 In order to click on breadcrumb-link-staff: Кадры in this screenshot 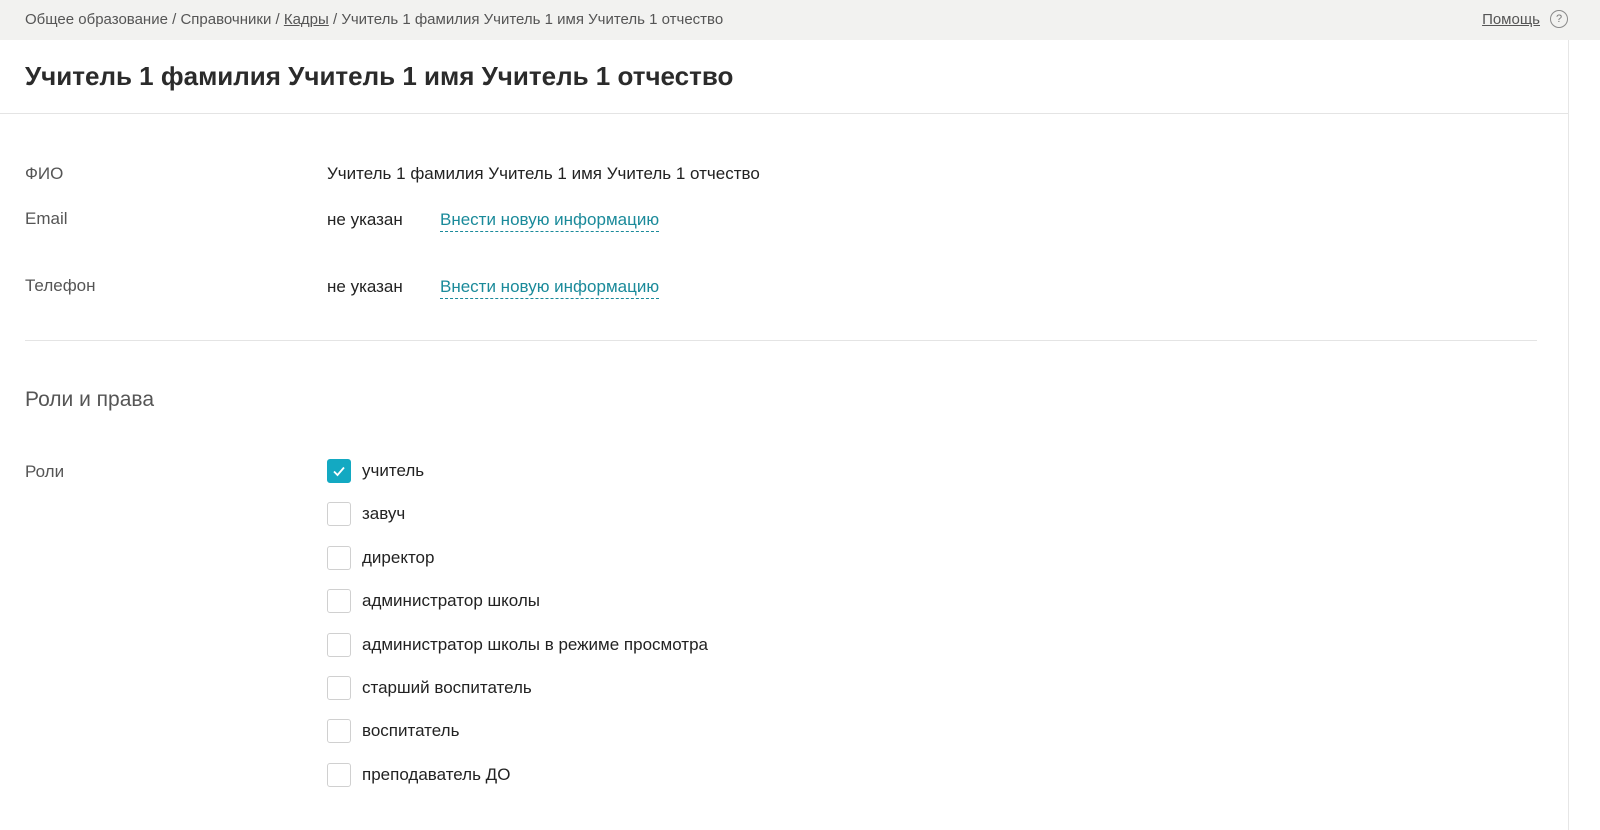, I will do `click(306, 19)`.